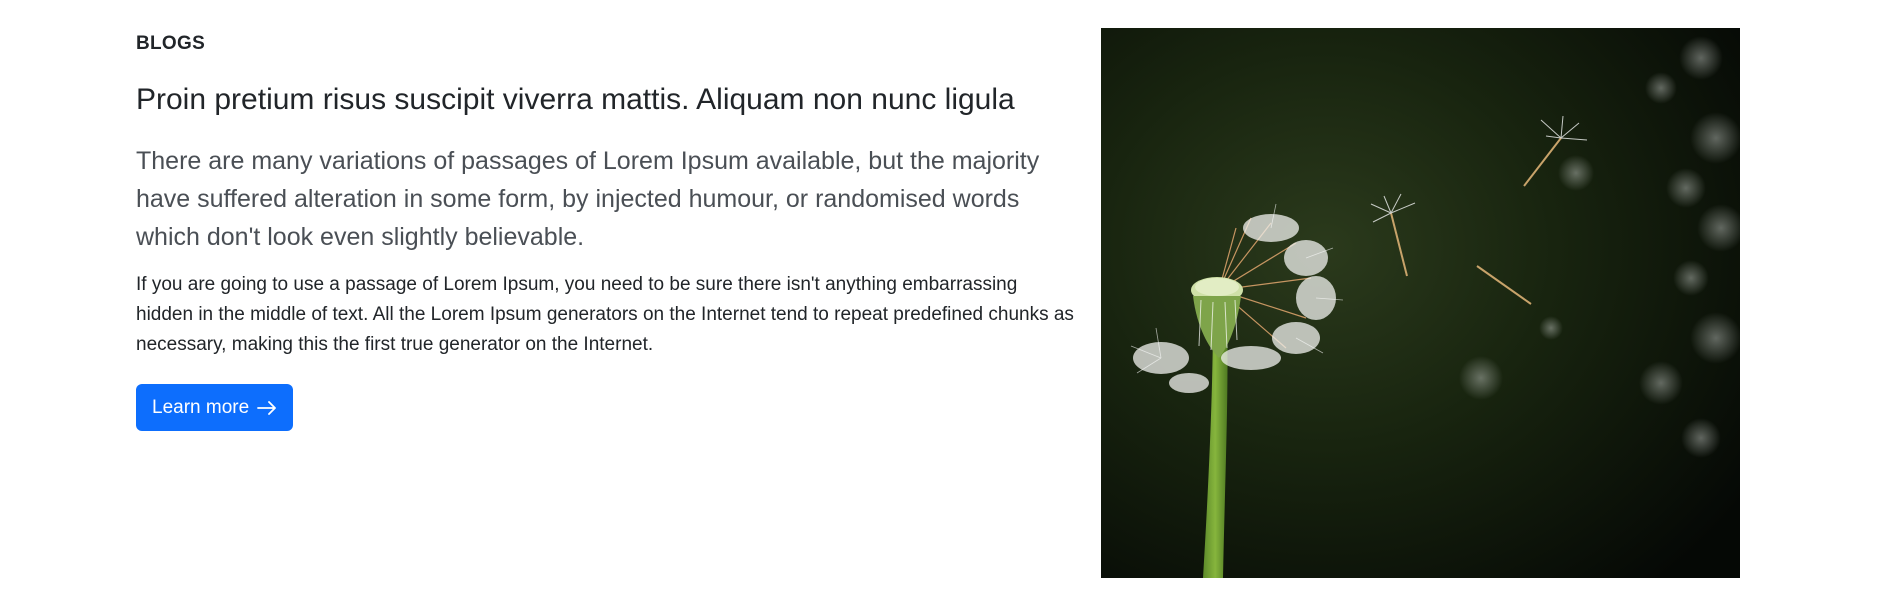 The height and width of the screenshot is (612, 1883). Describe the element at coordinates (267, 407) in the screenshot. I see `arrow-right-icon` at that location.